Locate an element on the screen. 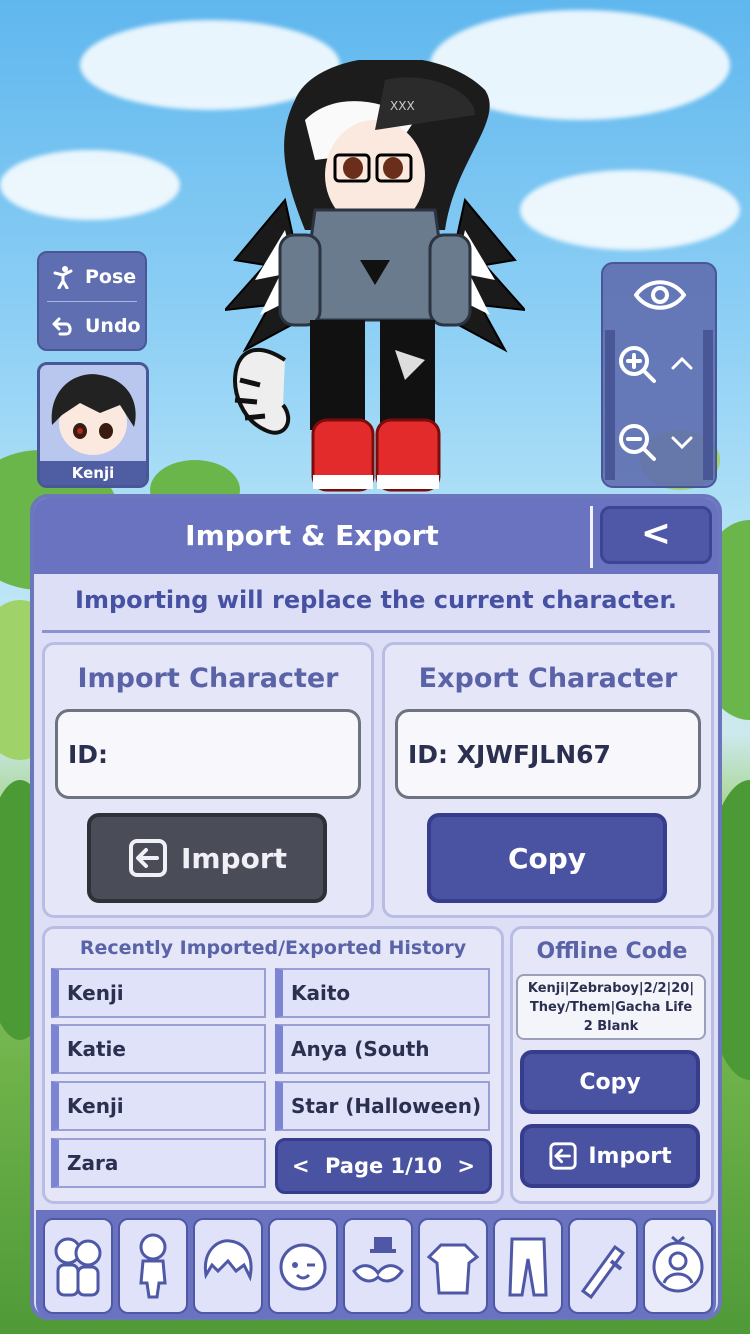  bottom-icon is located at coordinates (528, 1267).